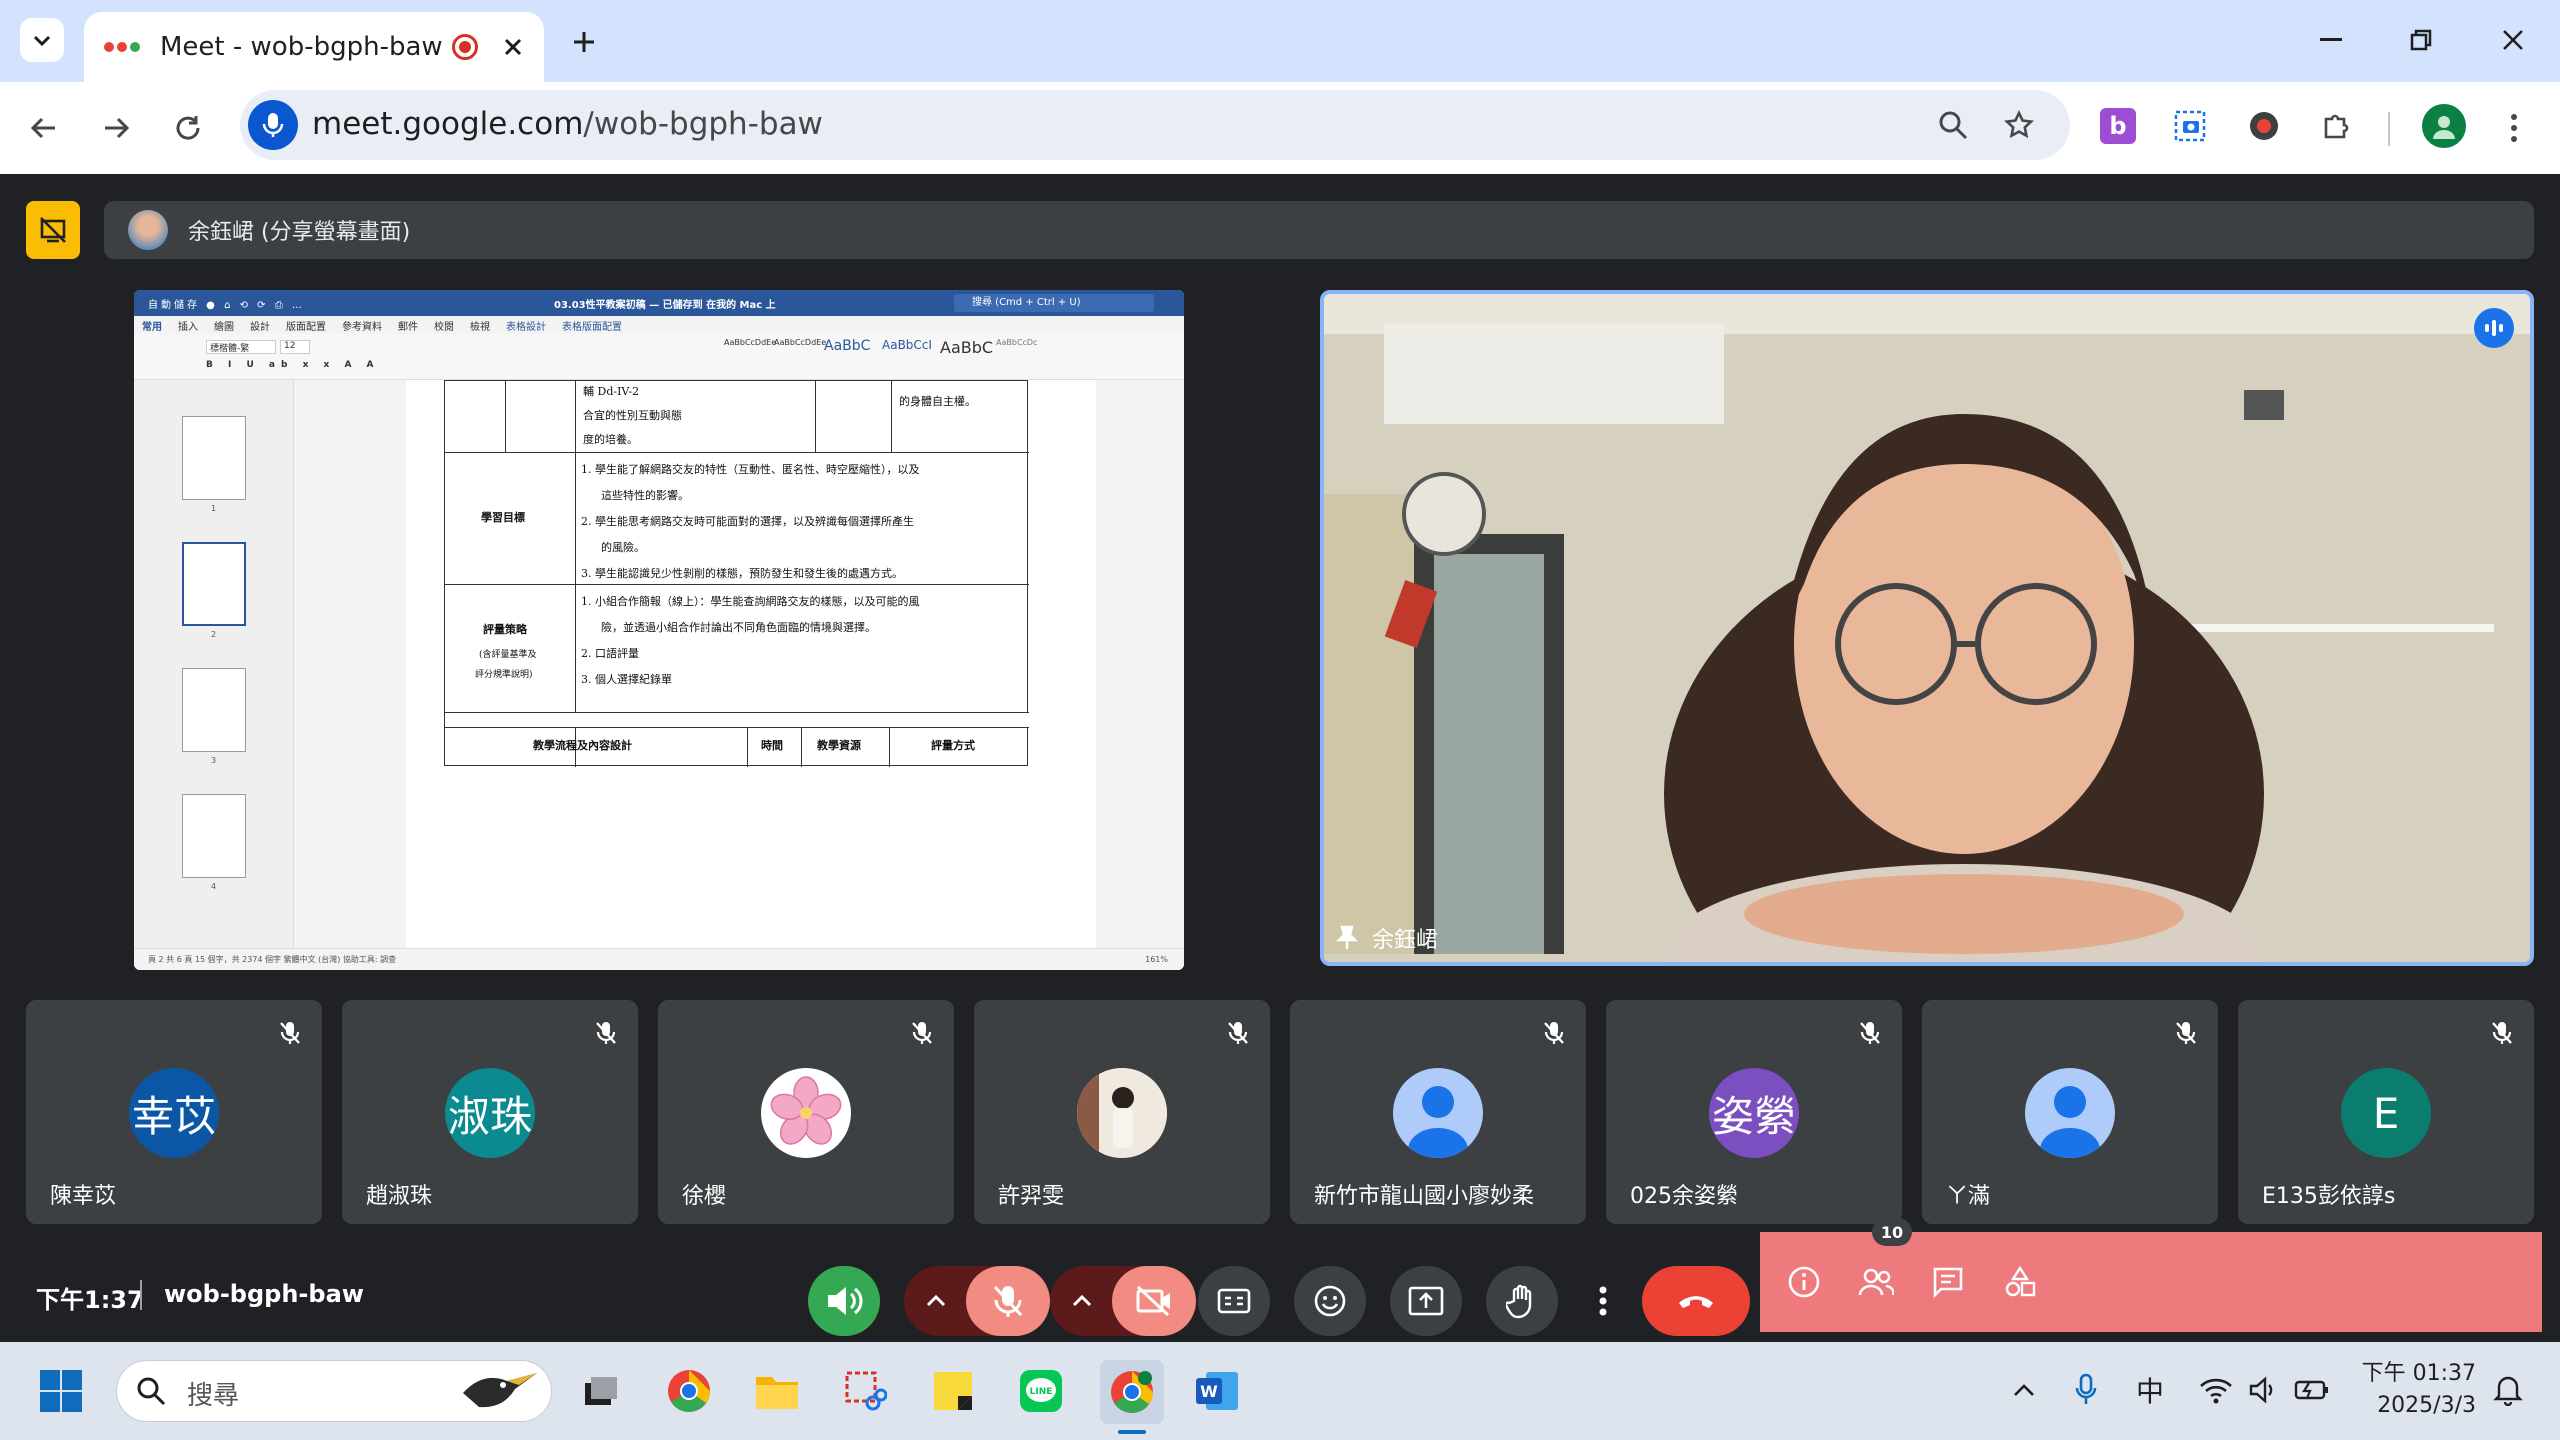 Image resolution: width=2560 pixels, height=1440 pixels. Describe the element at coordinates (174, 1112) in the screenshot. I see `participant-tile: 幸苡 陳幸苡` at that location.